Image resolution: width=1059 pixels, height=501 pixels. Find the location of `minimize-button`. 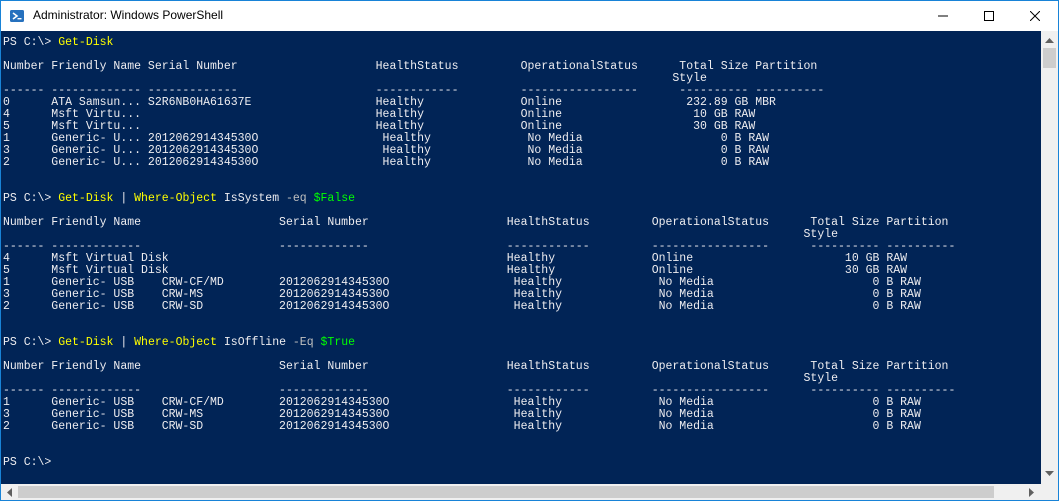

minimize-button is located at coordinates (943, 16).